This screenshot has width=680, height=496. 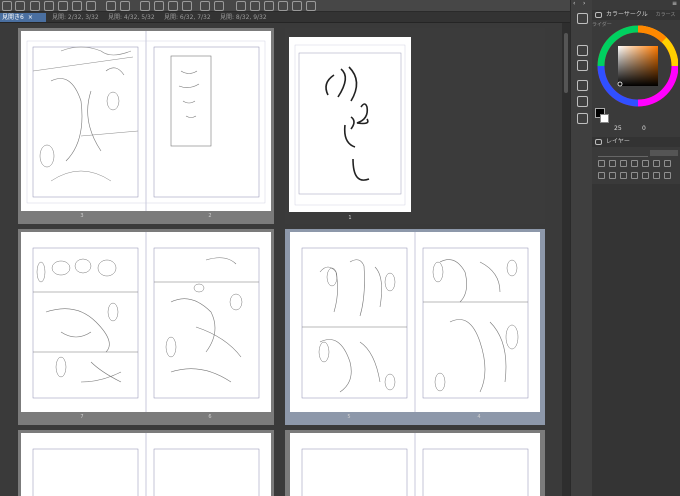 What do you see at coordinates (82, 216) in the screenshot?
I see `page-number: 3` at bounding box center [82, 216].